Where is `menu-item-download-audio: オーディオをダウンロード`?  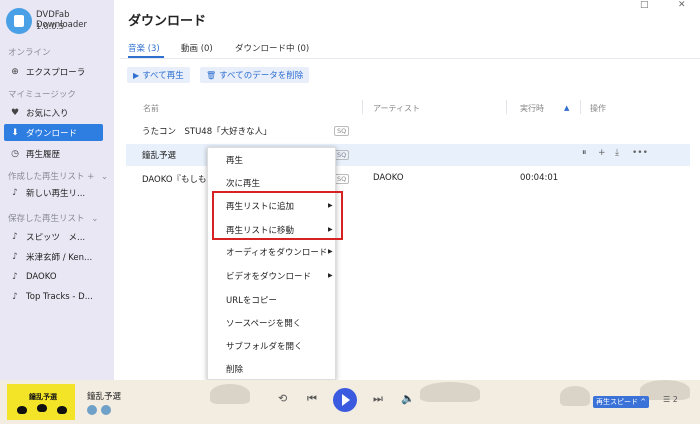 menu-item-download-audio: オーディオをダウンロード is located at coordinates (276, 252).